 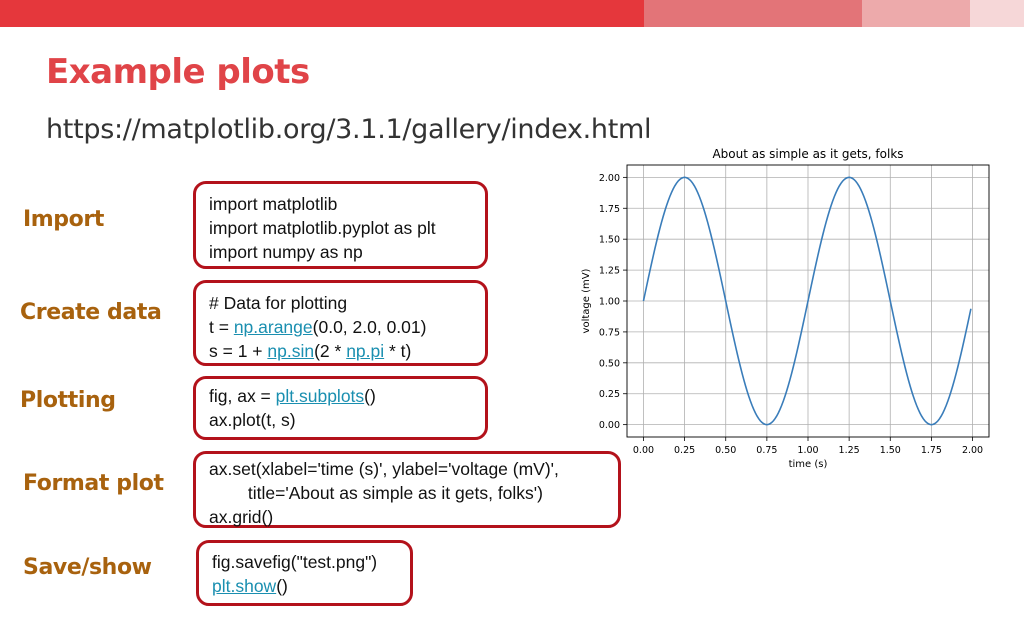 I want to click on y-tick-label: 1.75, so click(x=609, y=209).